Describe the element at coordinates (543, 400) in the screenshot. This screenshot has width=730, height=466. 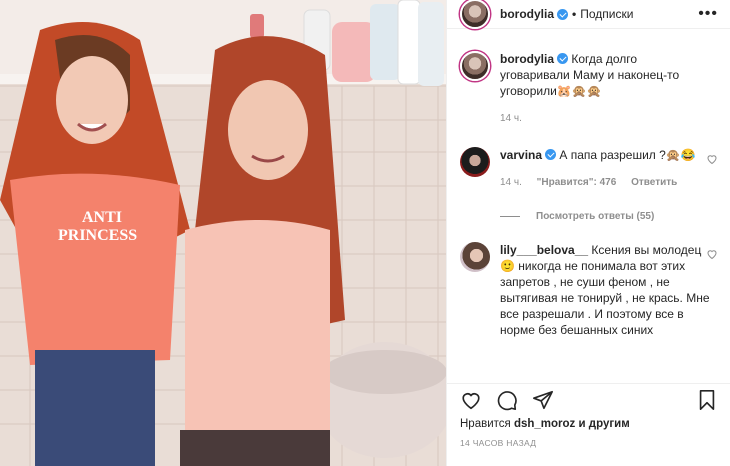
I see `share-icon` at that location.